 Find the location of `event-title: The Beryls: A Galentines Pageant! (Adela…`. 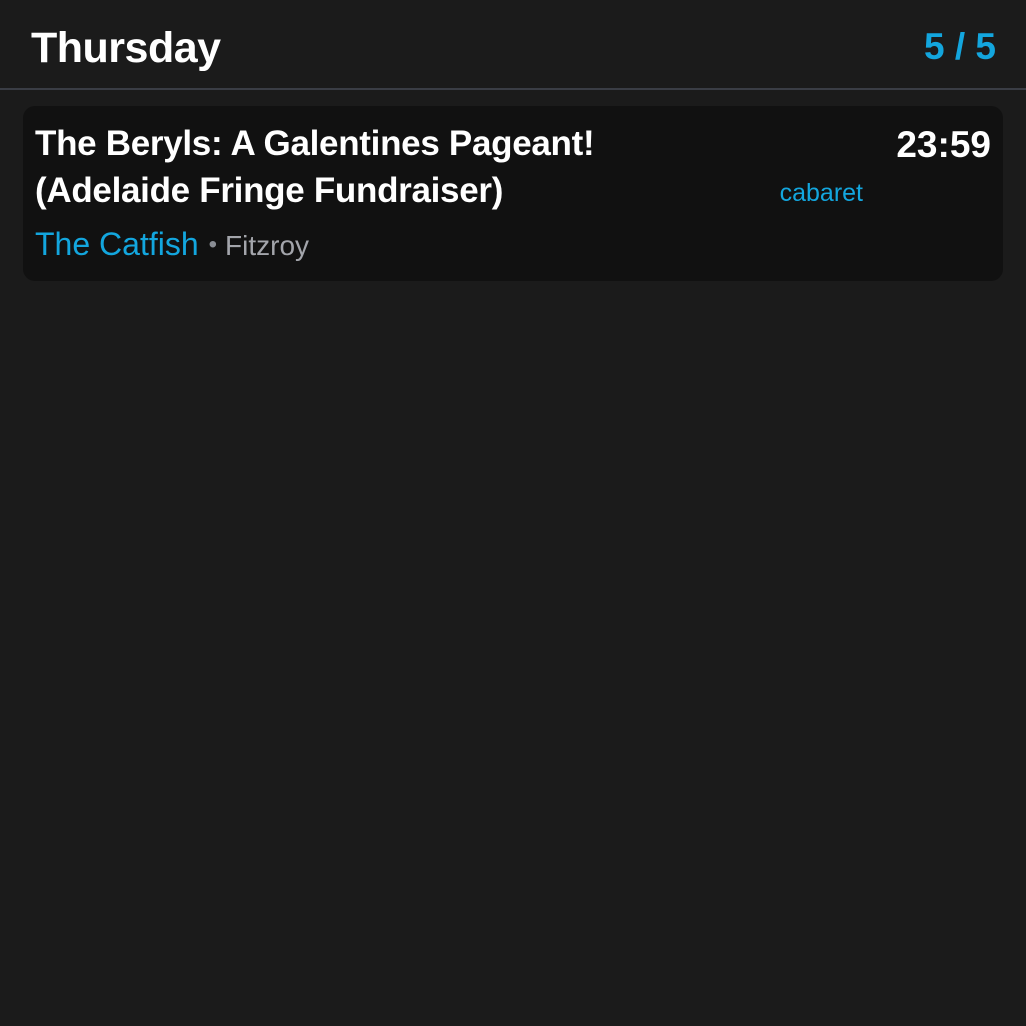

event-title: The Beryls: A Galentines Pageant! (Adela… is located at coordinates (315, 167).